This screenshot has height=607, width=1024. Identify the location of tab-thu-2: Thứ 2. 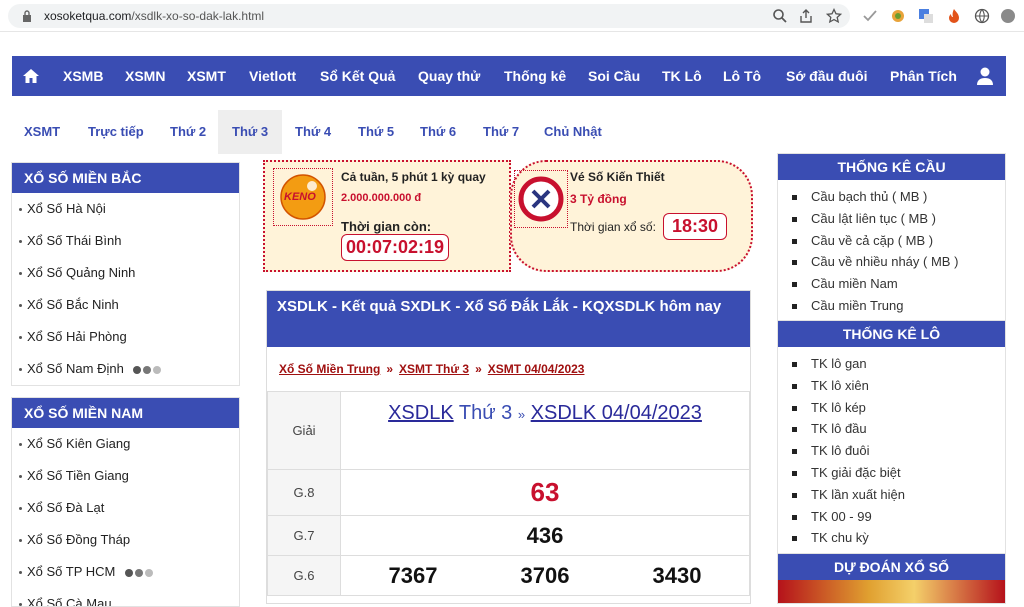
(188, 132).